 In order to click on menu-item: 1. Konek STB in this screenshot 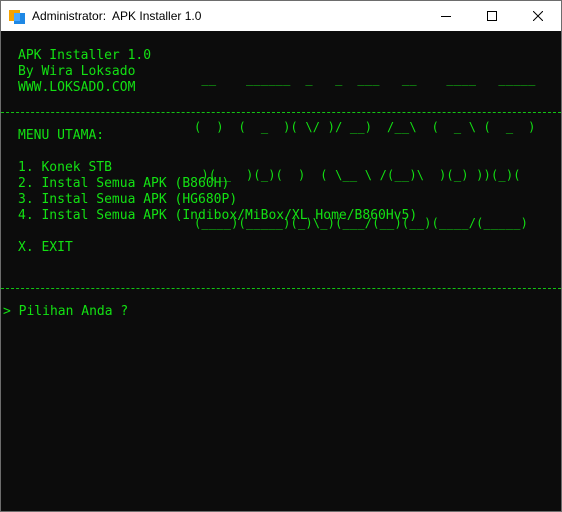, I will do `click(65, 167)`.